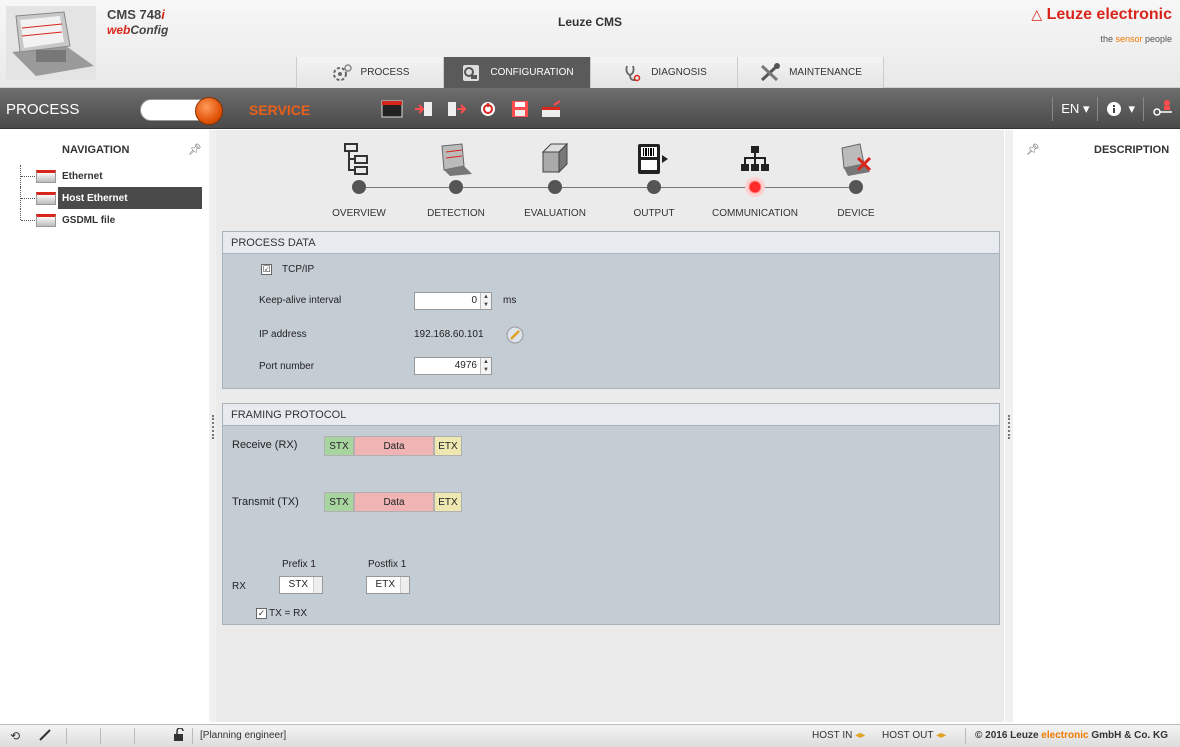 This screenshot has width=1180, height=747. Describe the element at coordinates (590, 108) in the screenshot. I see `toolbar: PROCESS SERVICE EN ▾ ▾` at that location.